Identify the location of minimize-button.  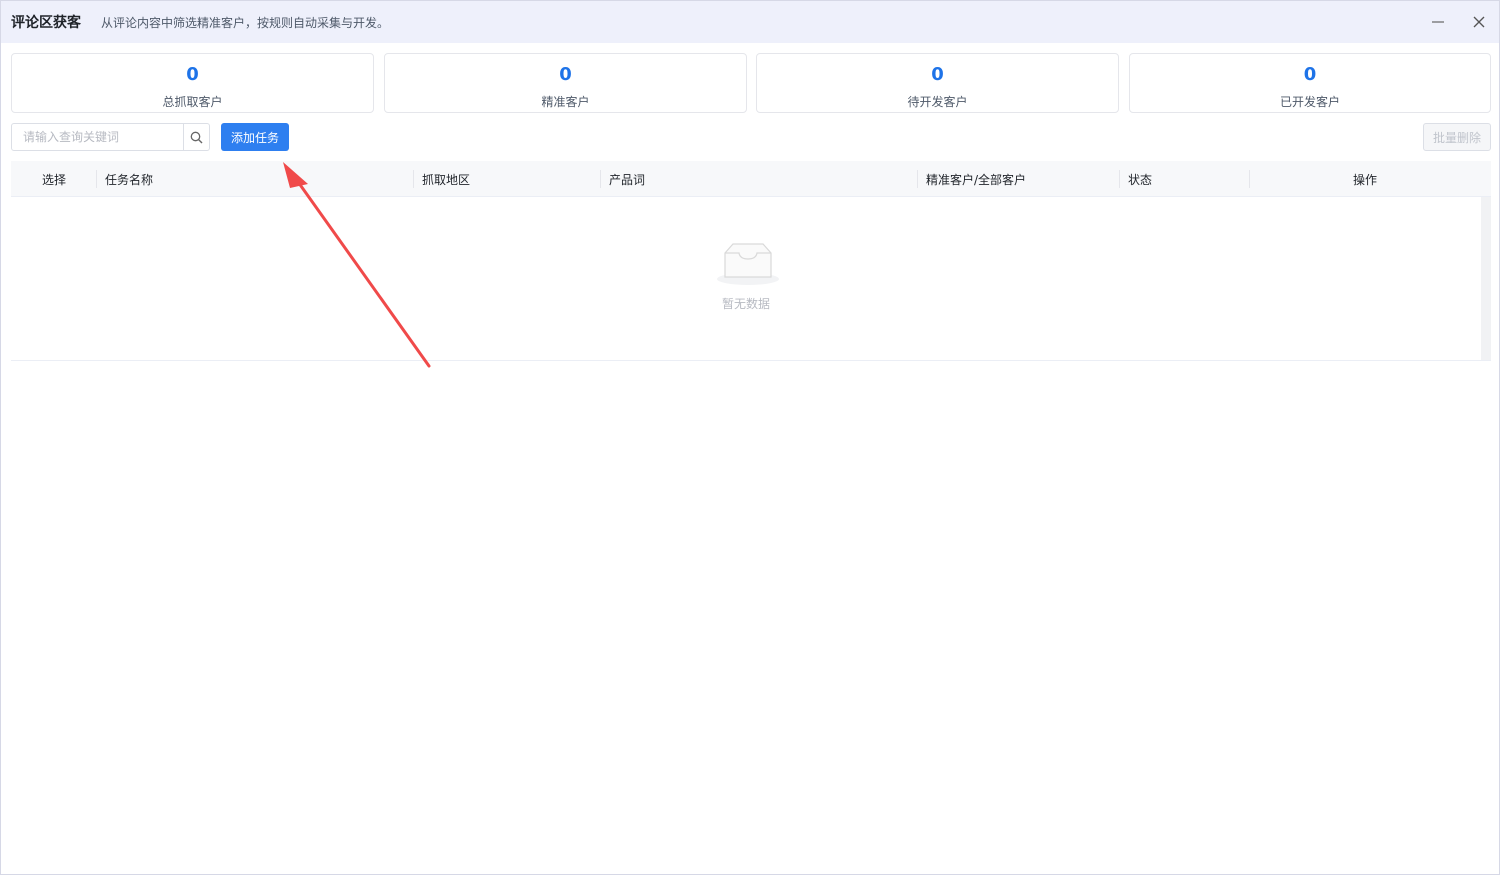
(1438, 22).